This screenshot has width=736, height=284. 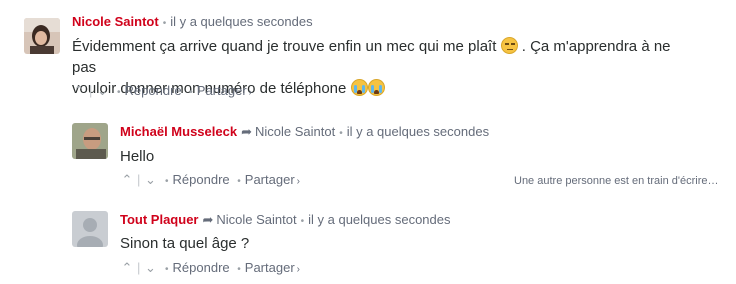 What do you see at coordinates (137, 156) in the screenshot?
I see `comment-body: Hello` at bounding box center [137, 156].